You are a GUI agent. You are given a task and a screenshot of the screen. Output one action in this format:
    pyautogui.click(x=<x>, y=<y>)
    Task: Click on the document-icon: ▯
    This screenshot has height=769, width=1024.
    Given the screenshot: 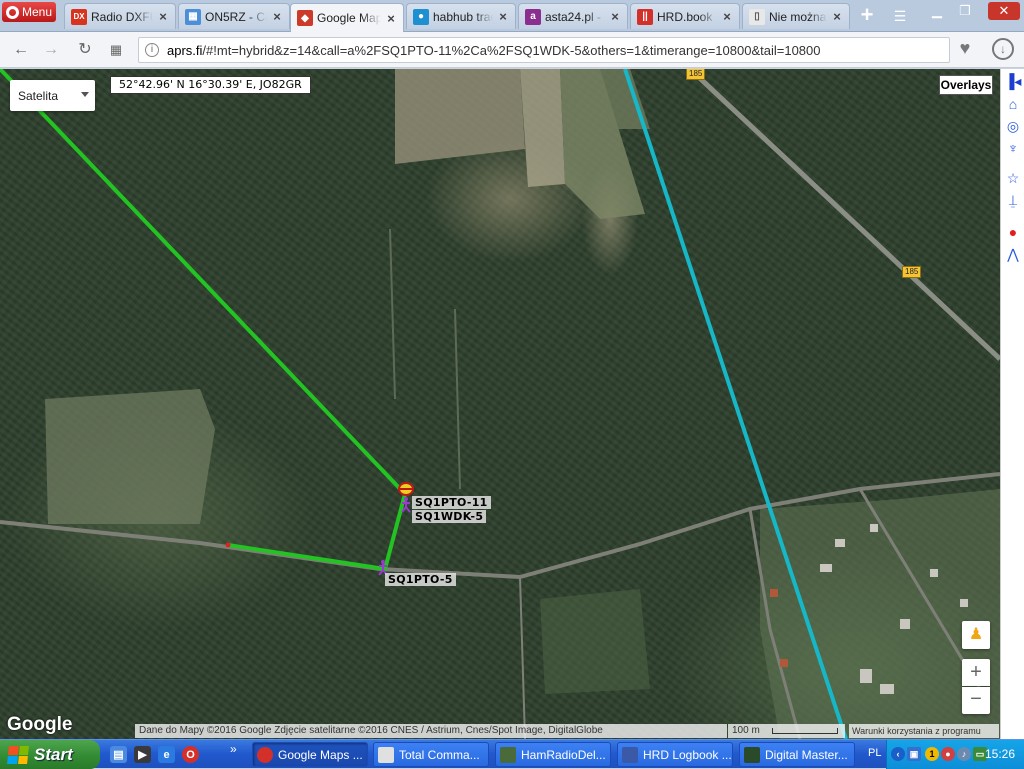 What is the action you would take?
    pyautogui.click(x=757, y=16)
    